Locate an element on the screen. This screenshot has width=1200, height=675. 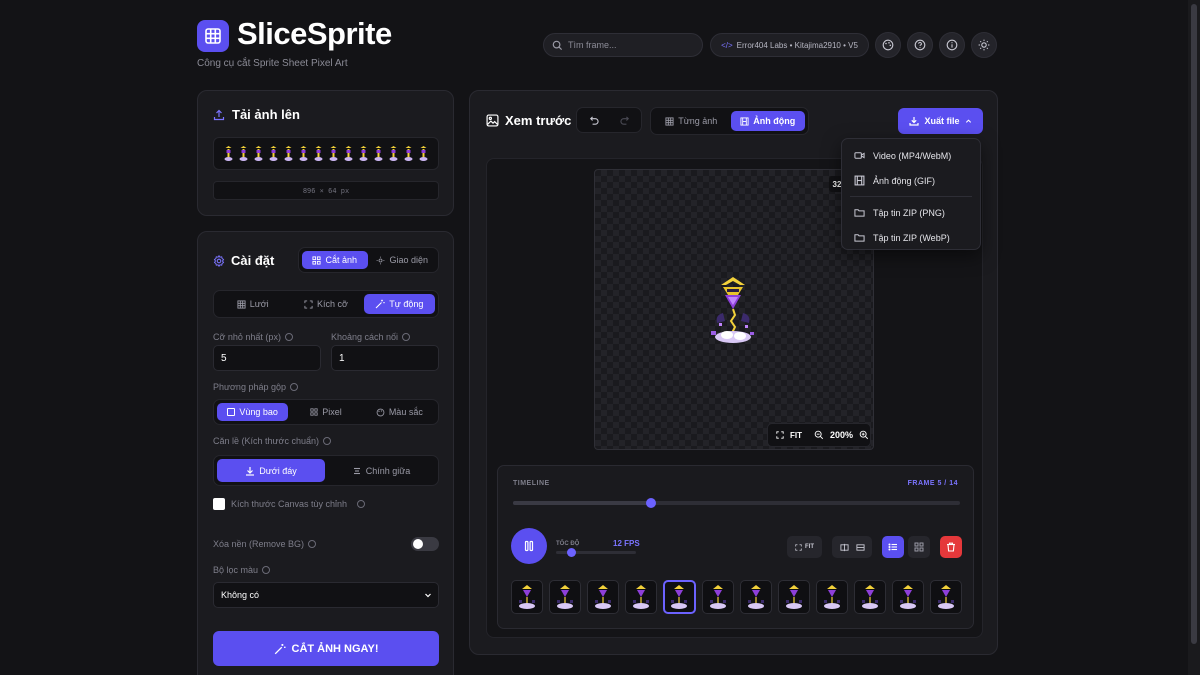
app-tagline: Công cụ cắt Sprite Sheet Pixel Art is located at coordinates (272, 63).